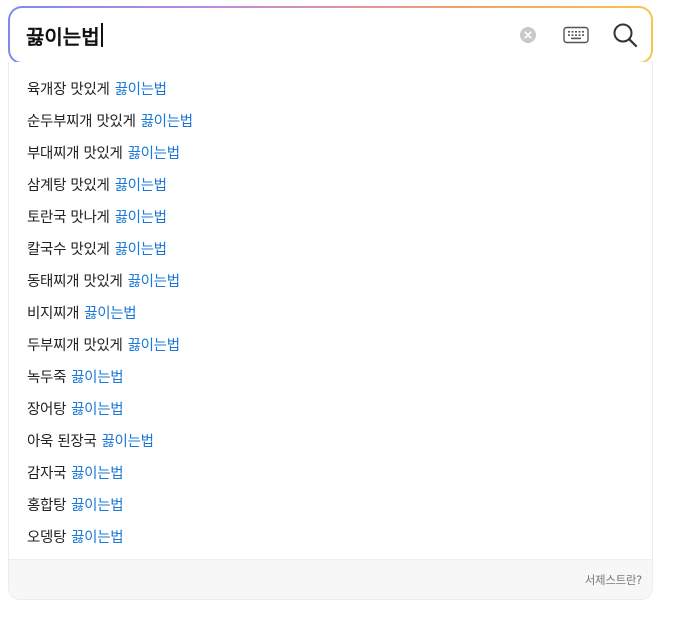 The image size is (679, 624). I want to click on keyboard-button, so click(576, 35).